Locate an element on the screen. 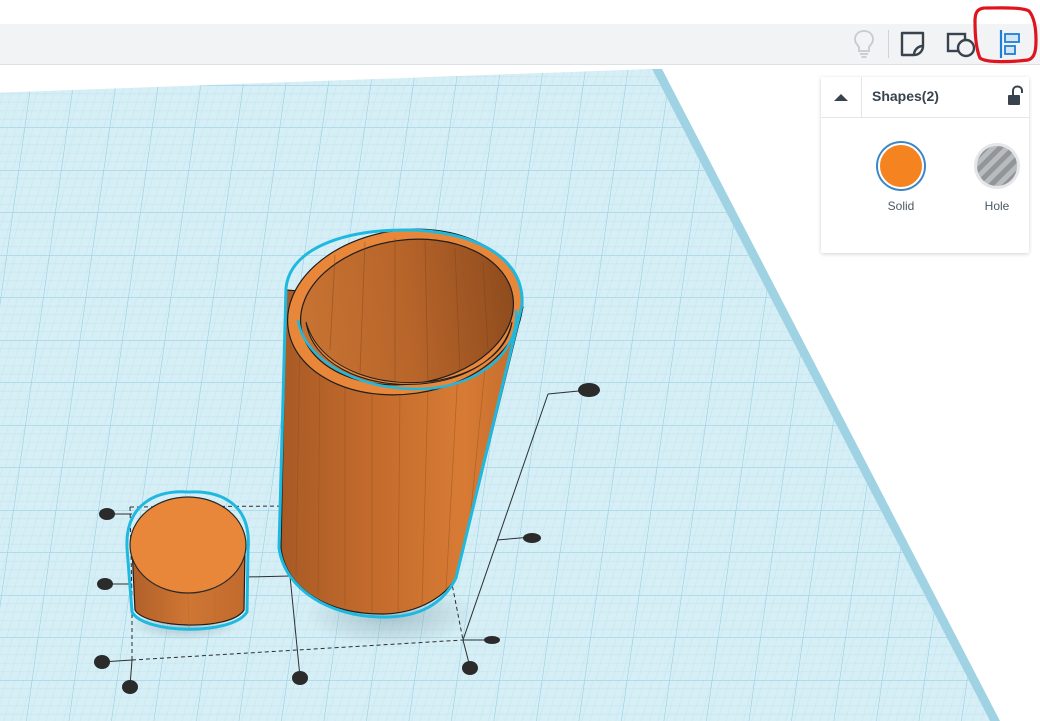 This screenshot has width=1040, height=721. inspector-header: Shapes(2) is located at coordinates (925, 97).